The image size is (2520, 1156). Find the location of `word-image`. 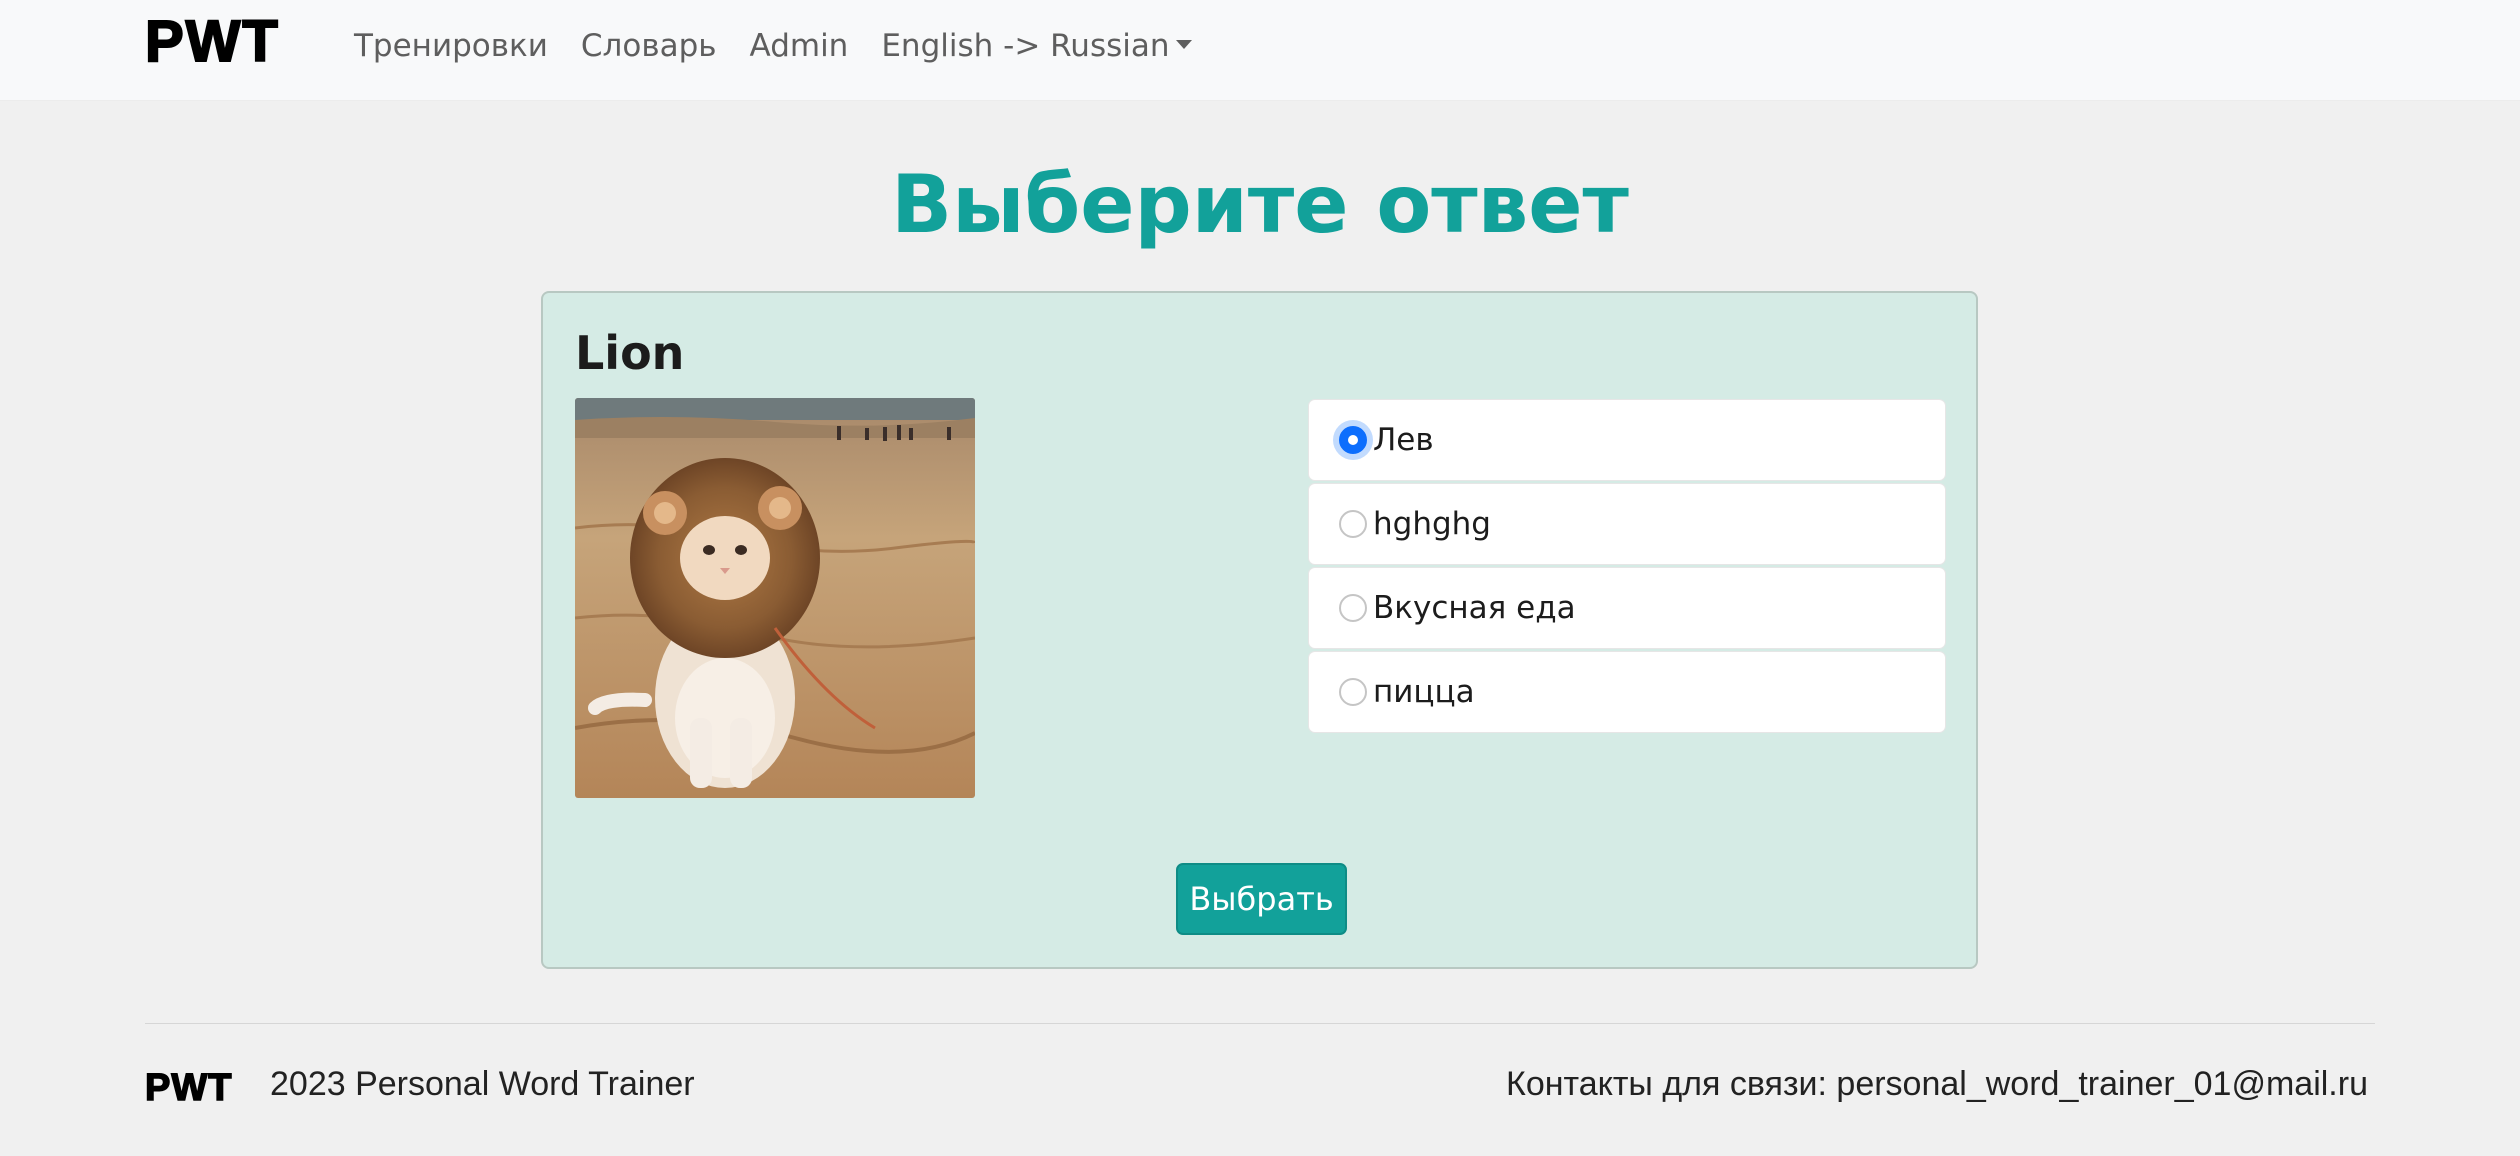

word-image is located at coordinates (775, 598).